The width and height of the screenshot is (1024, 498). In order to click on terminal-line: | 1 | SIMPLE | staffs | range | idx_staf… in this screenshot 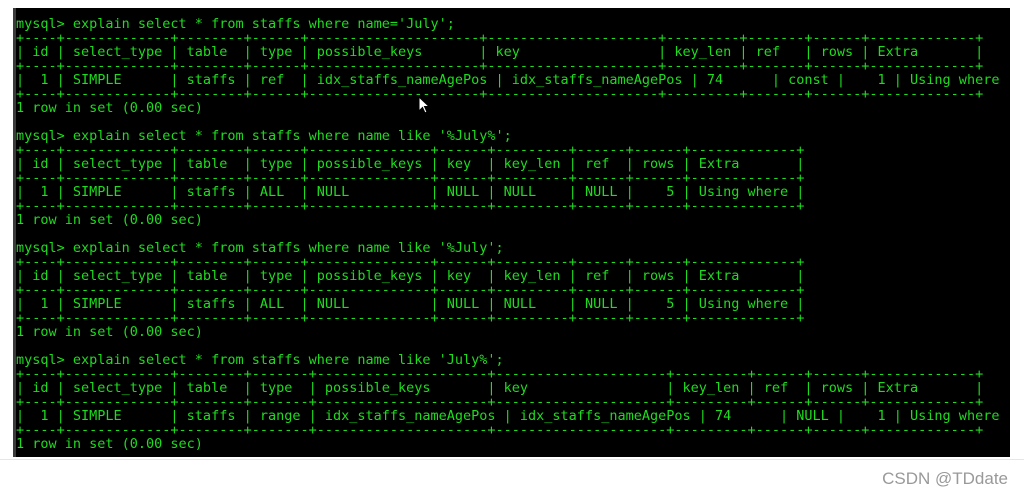, I will do `click(513, 416)`.